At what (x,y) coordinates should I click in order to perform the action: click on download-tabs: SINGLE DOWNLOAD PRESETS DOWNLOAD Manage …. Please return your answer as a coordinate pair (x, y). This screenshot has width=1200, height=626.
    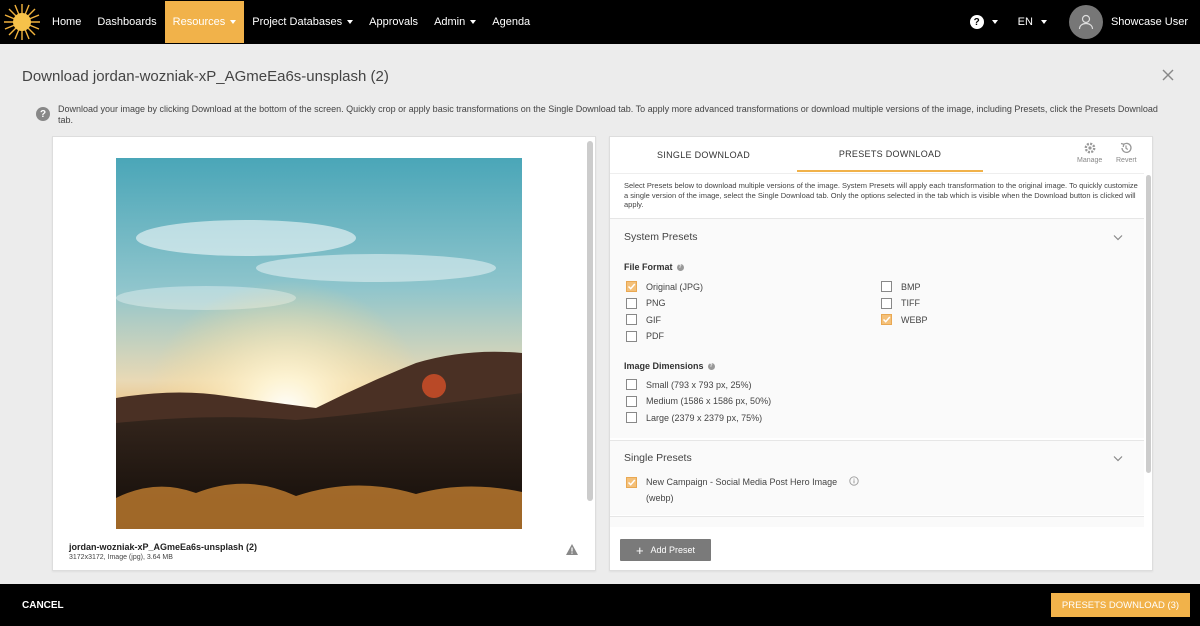
    Looking at the image, I should click on (881, 155).